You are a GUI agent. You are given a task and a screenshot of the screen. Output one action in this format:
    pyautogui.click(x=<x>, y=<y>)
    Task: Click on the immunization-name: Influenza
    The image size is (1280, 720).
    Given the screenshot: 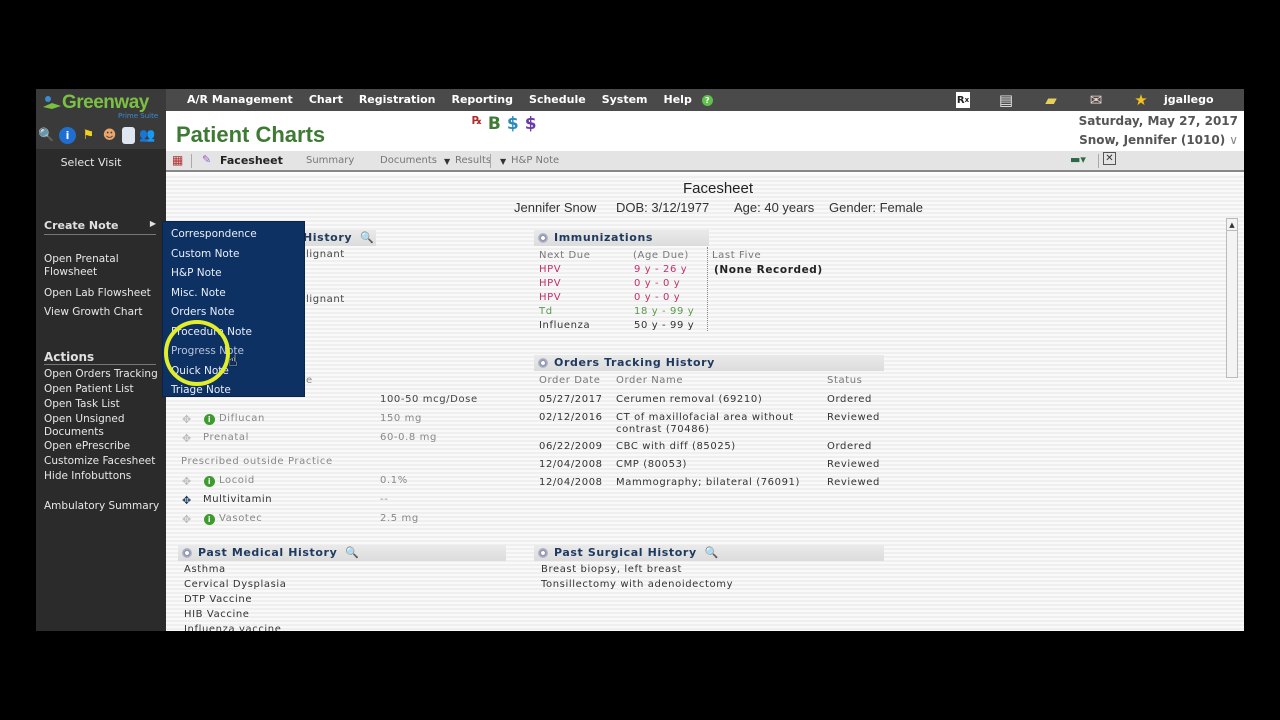 What is the action you would take?
    pyautogui.click(x=564, y=325)
    